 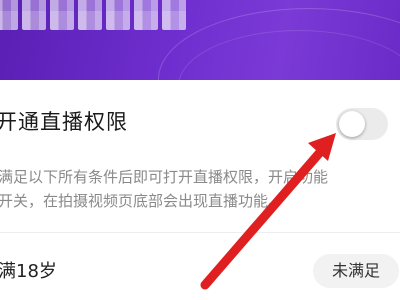 What do you see at coordinates (164, 177) in the screenshot?
I see `description-line: 满足以下所有条件后即可打开直播权限，开启功能` at bounding box center [164, 177].